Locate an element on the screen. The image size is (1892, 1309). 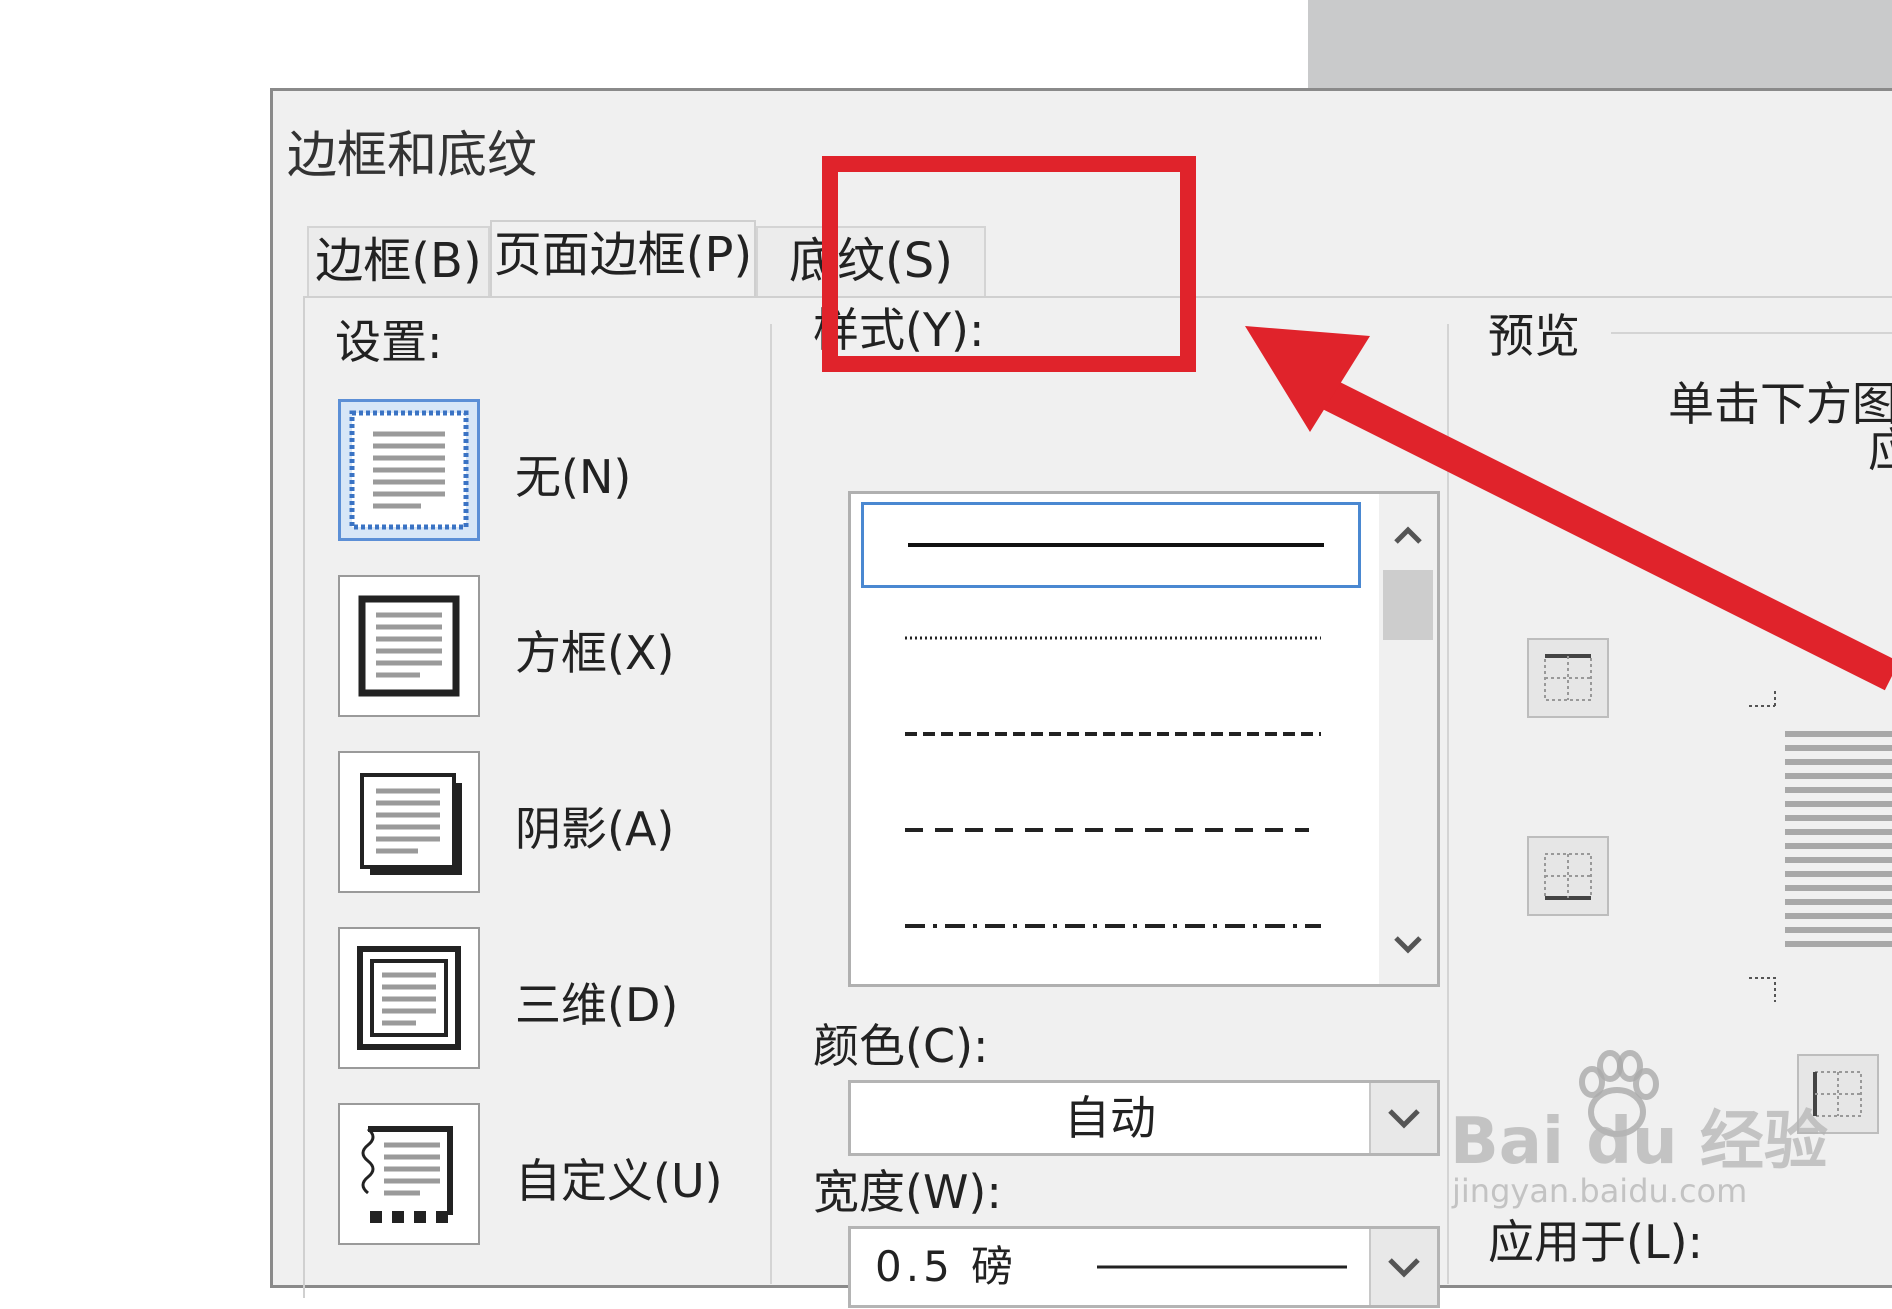
highlight-box is located at coordinates (1009, 264).